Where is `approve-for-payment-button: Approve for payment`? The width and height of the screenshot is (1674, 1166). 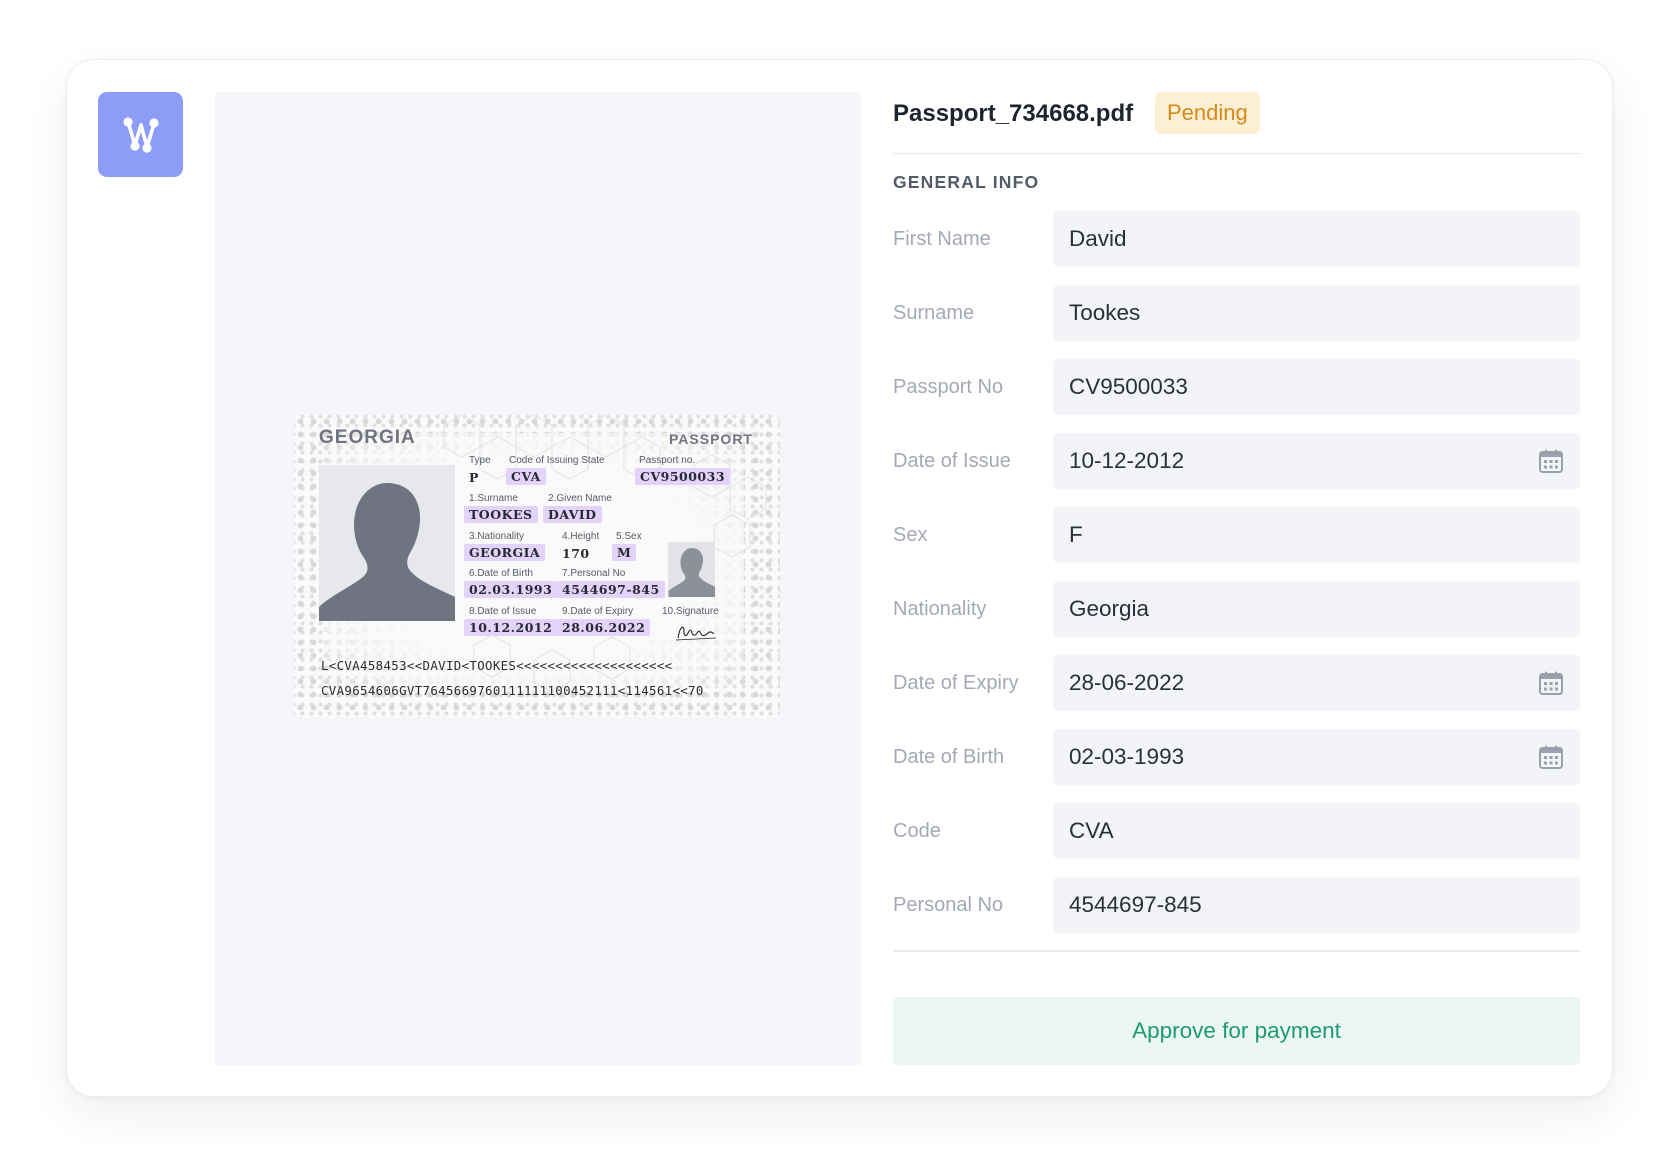
approve-for-payment-button: Approve for payment is located at coordinates (1236, 1031).